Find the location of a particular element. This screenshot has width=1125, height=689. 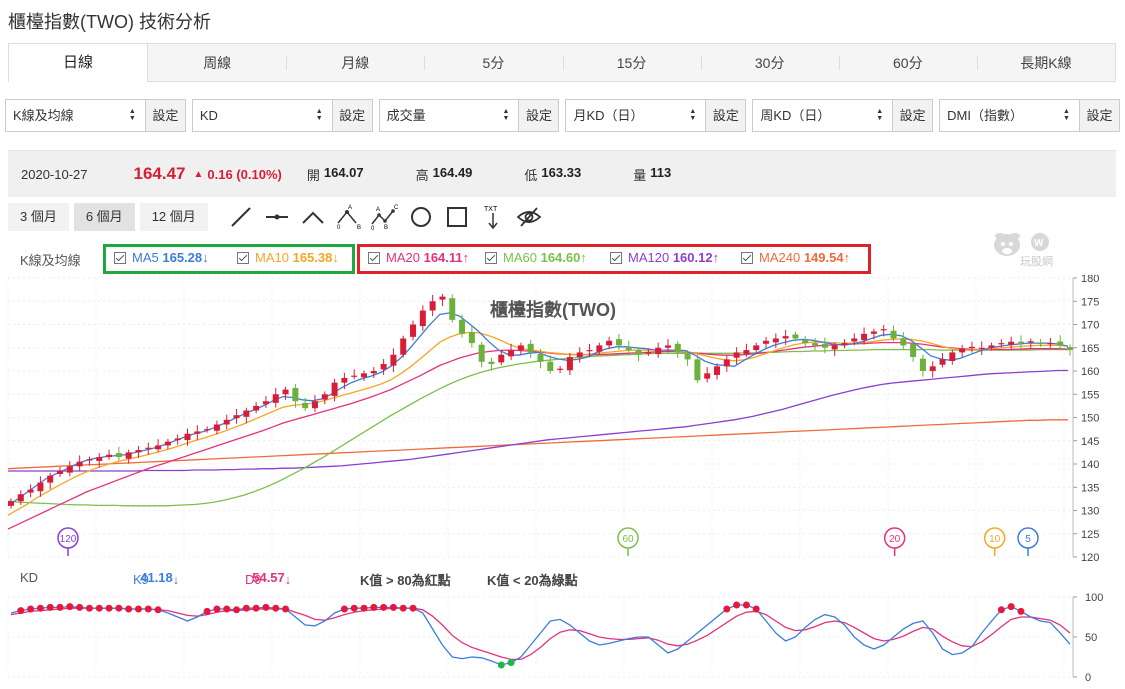

k9-legend: K9 41.18 ↓ is located at coordinates (156, 578).